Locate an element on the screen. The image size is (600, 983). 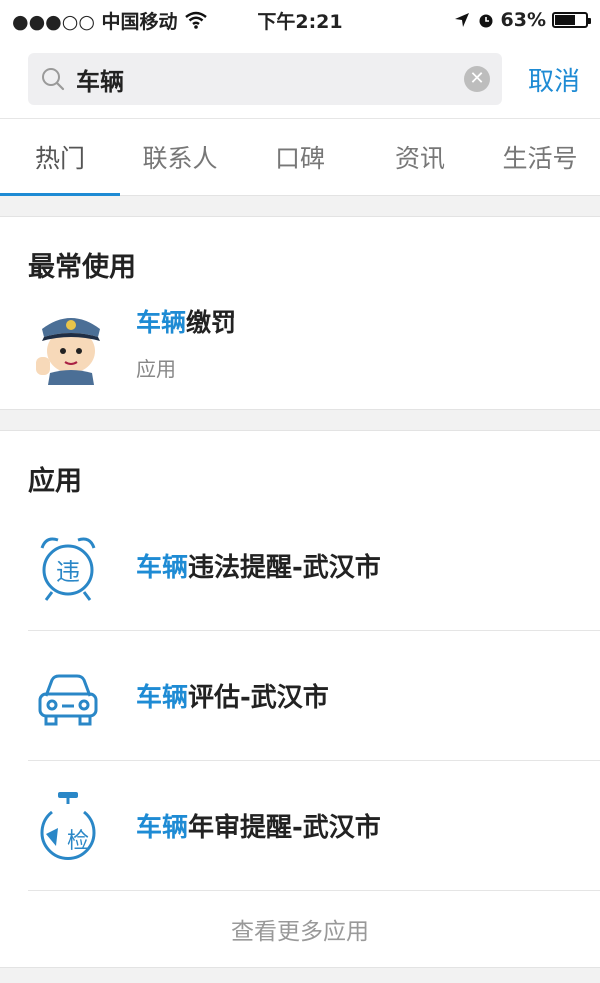
name-highlight: 车辆 is located at coordinates (161, 322).